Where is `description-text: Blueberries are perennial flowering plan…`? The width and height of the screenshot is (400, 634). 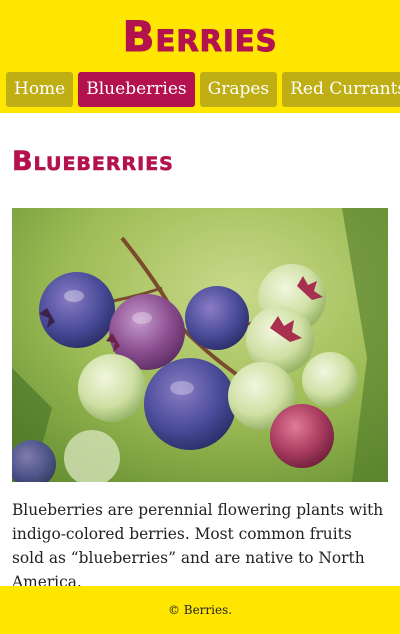
description-text: Blueberries are perennial flowering plan… is located at coordinates (198, 546).